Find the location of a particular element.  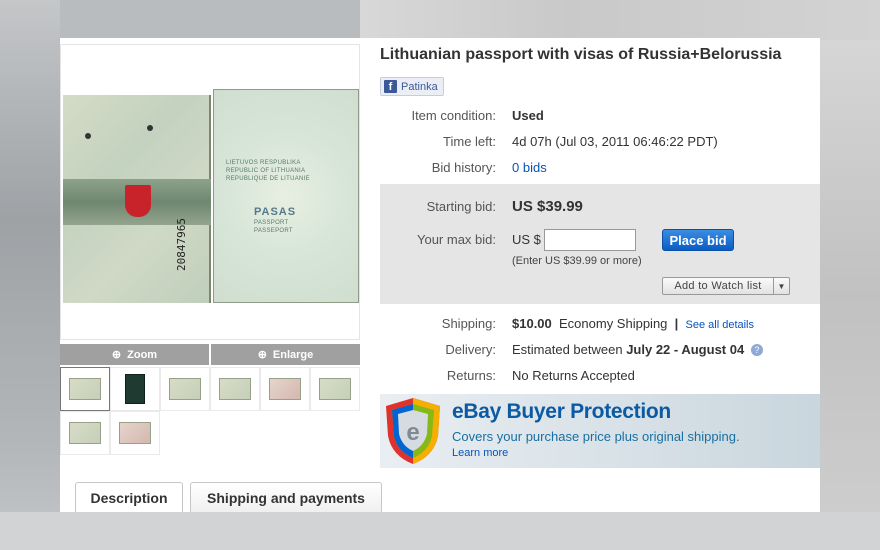

facebook-icon: f is located at coordinates (390, 86).